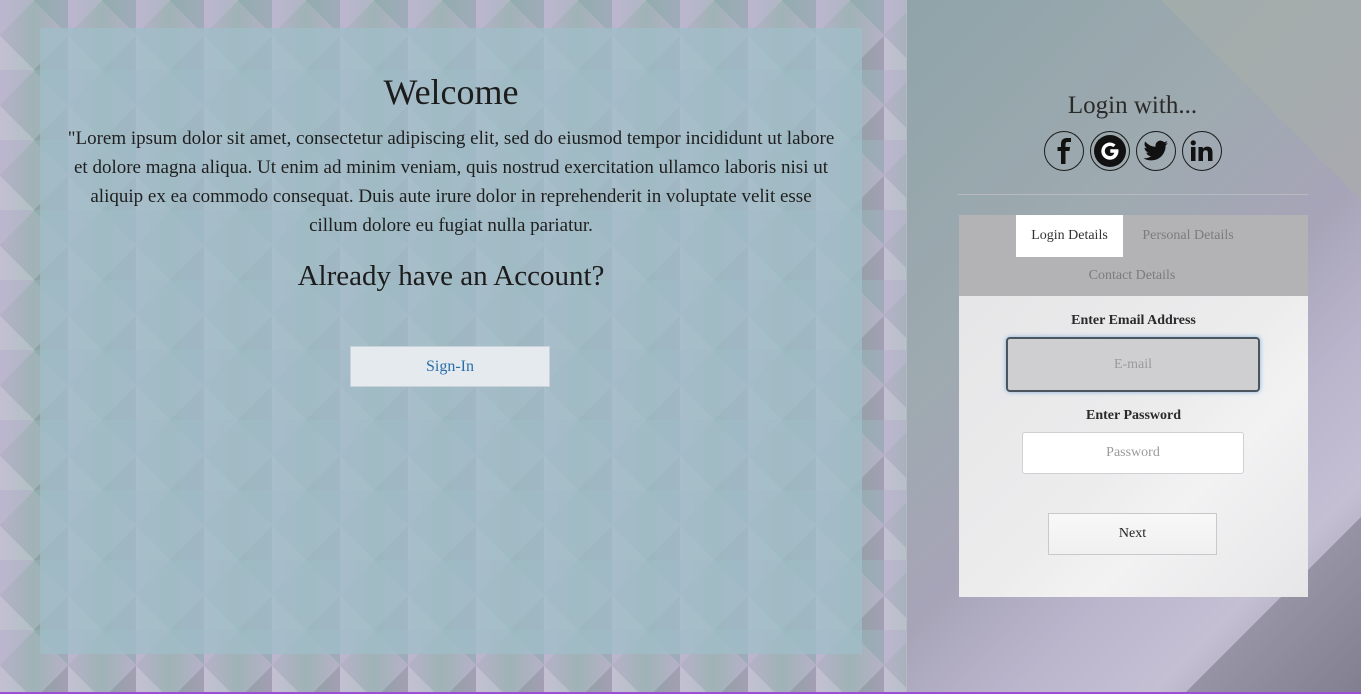  I want to click on next-button: Next, so click(1132, 534).